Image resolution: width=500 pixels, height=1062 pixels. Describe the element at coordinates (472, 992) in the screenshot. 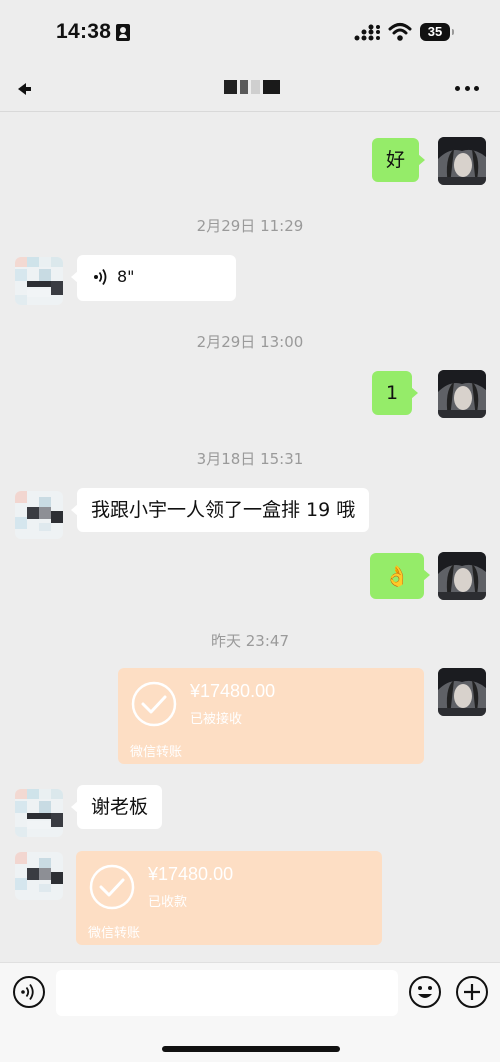

I see `plus-icon` at that location.